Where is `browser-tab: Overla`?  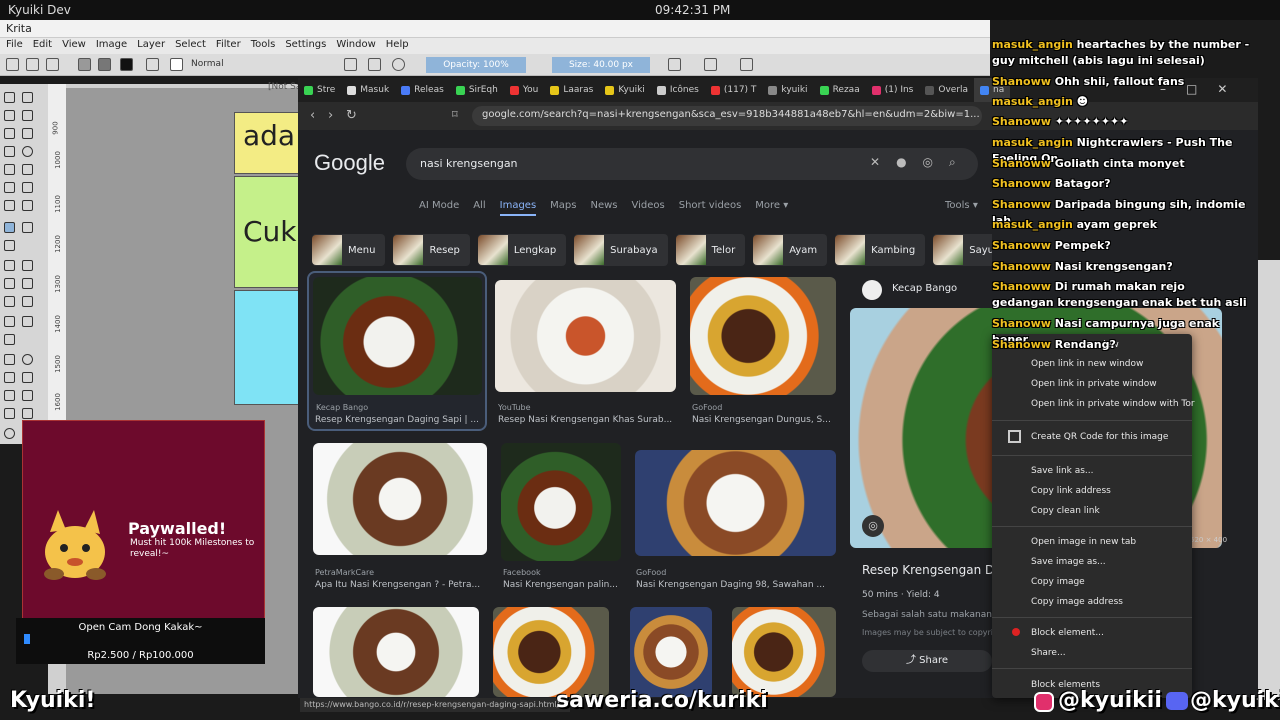 browser-tab: Overla is located at coordinates (946, 90).